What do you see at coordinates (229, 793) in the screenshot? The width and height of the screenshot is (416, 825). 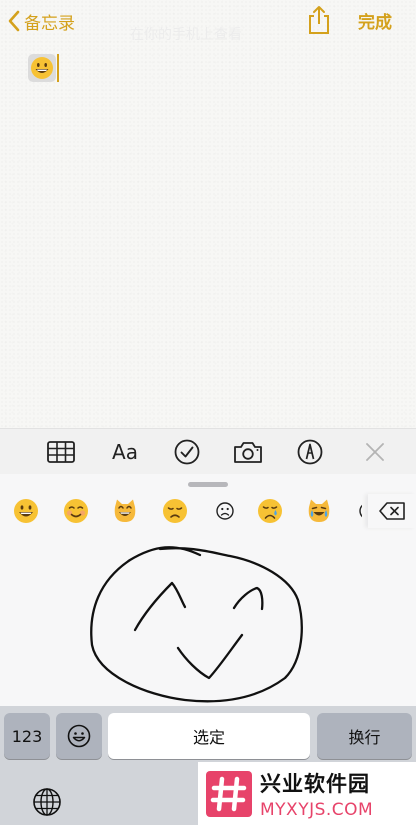 I see `watermark-logo` at bounding box center [229, 793].